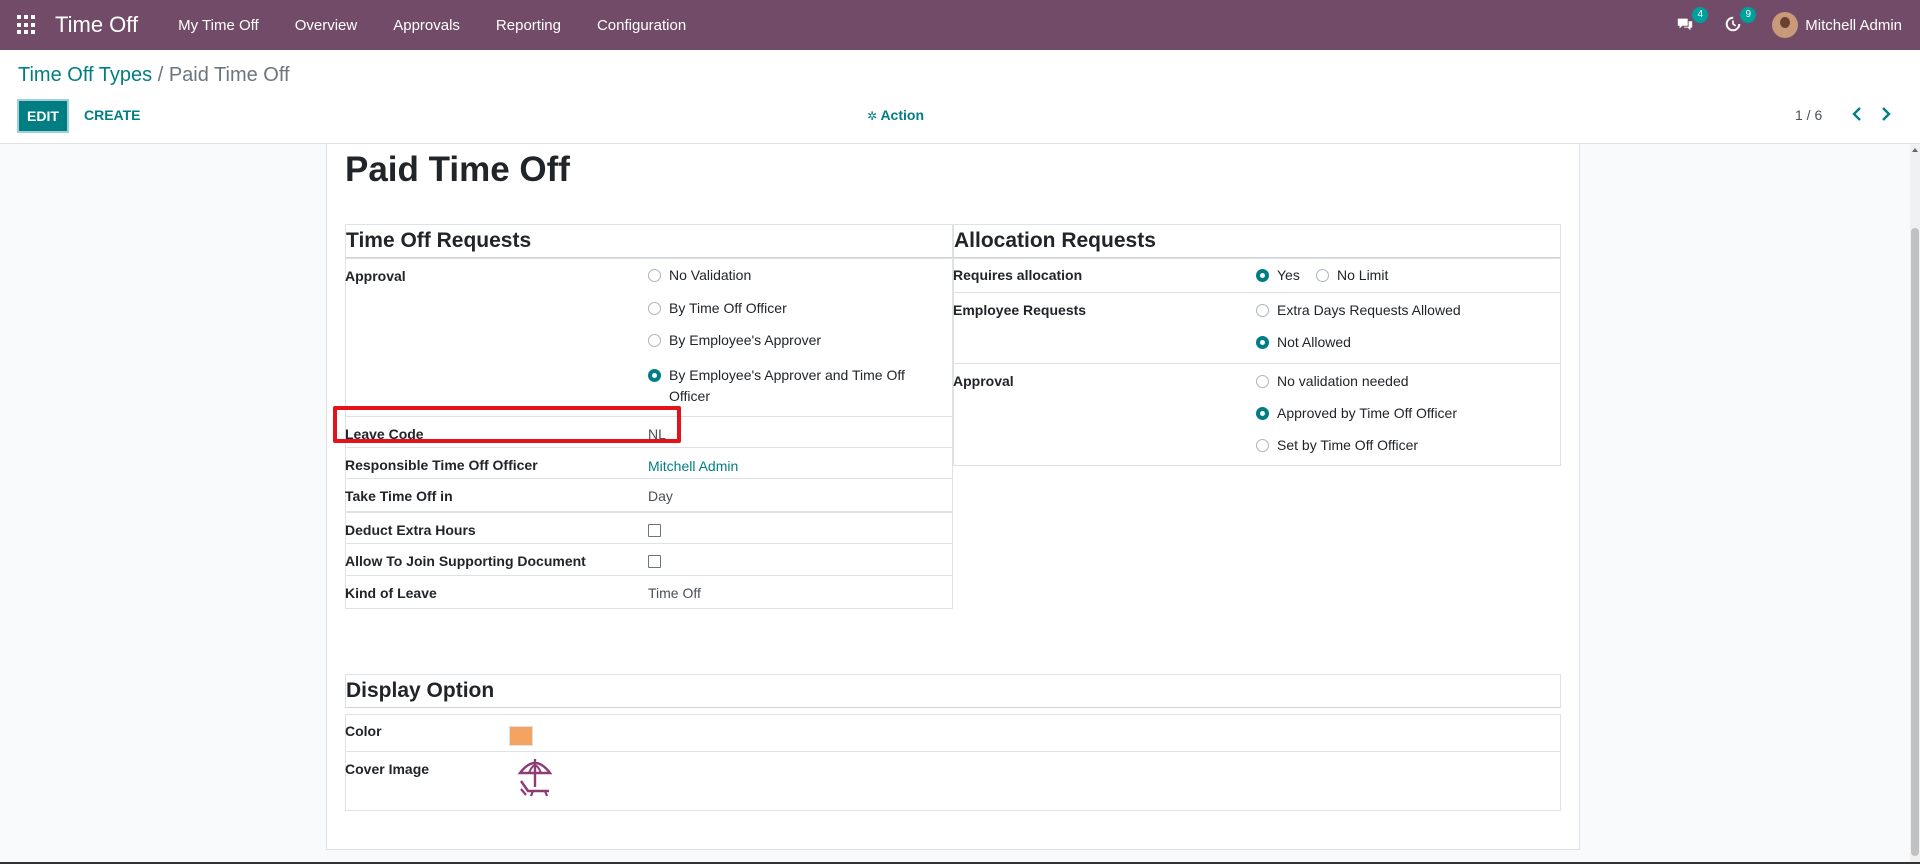 This screenshot has width=1920, height=864. I want to click on create-button: CREATE, so click(112, 115).